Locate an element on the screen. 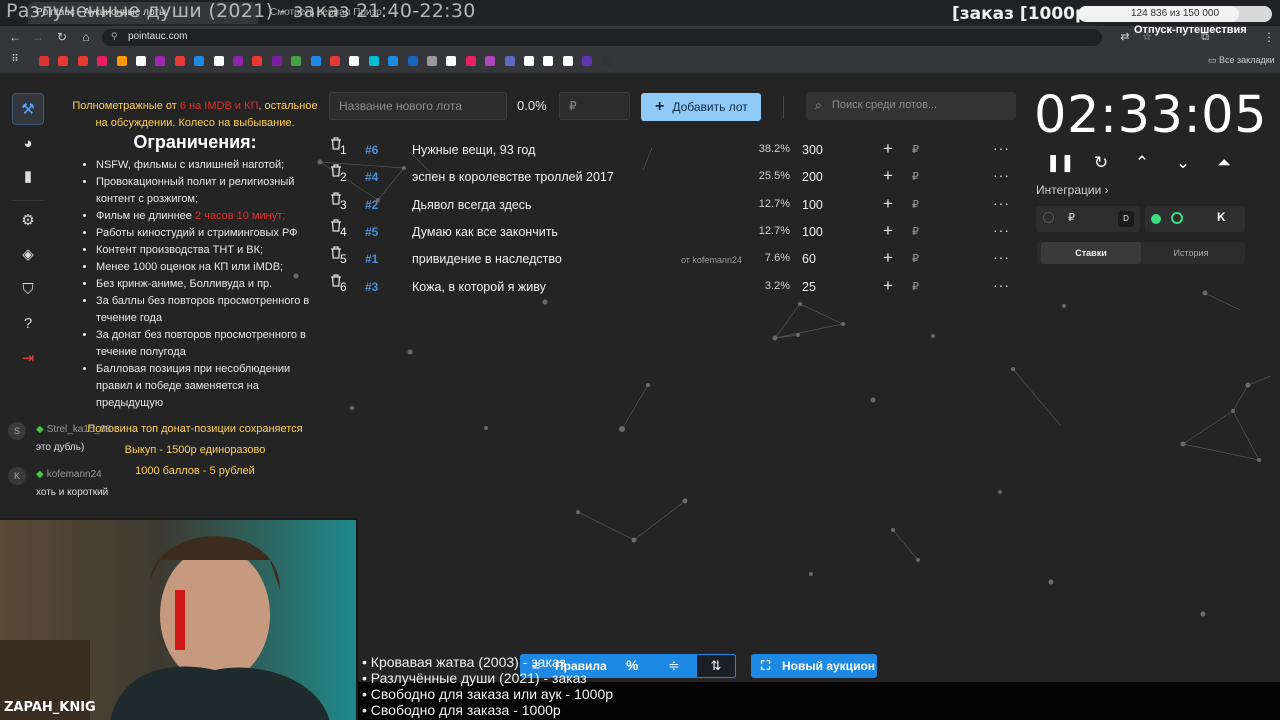  new-lot-name-input: Название нового лота is located at coordinates (418, 106).